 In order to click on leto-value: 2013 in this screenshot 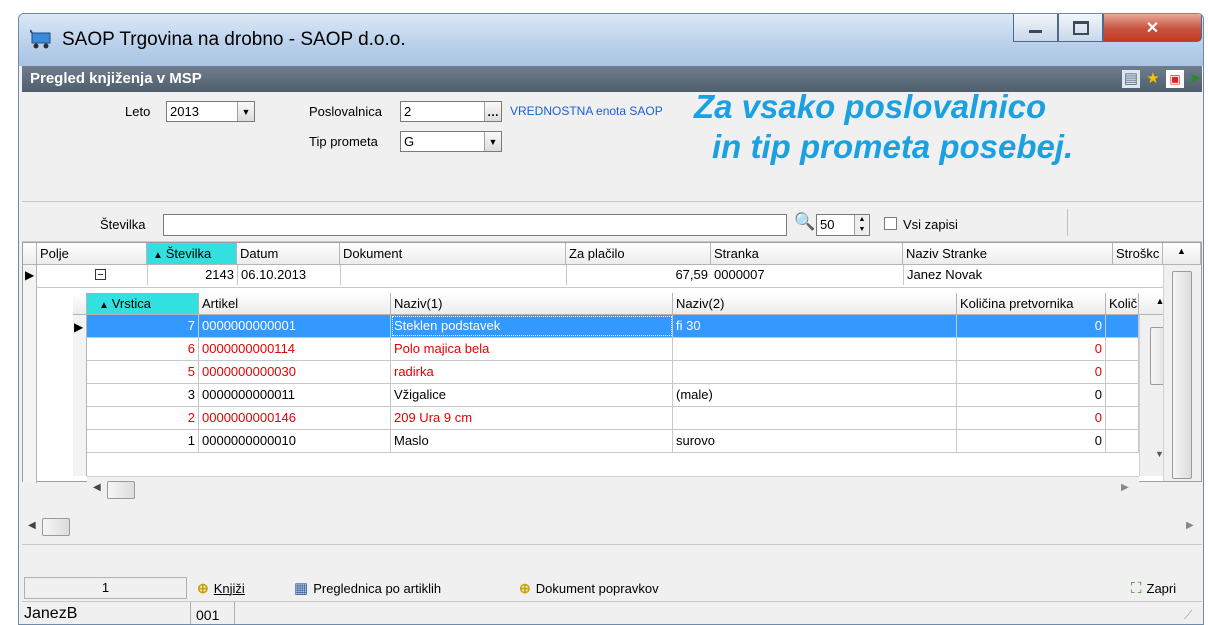, I will do `click(184, 111)`.